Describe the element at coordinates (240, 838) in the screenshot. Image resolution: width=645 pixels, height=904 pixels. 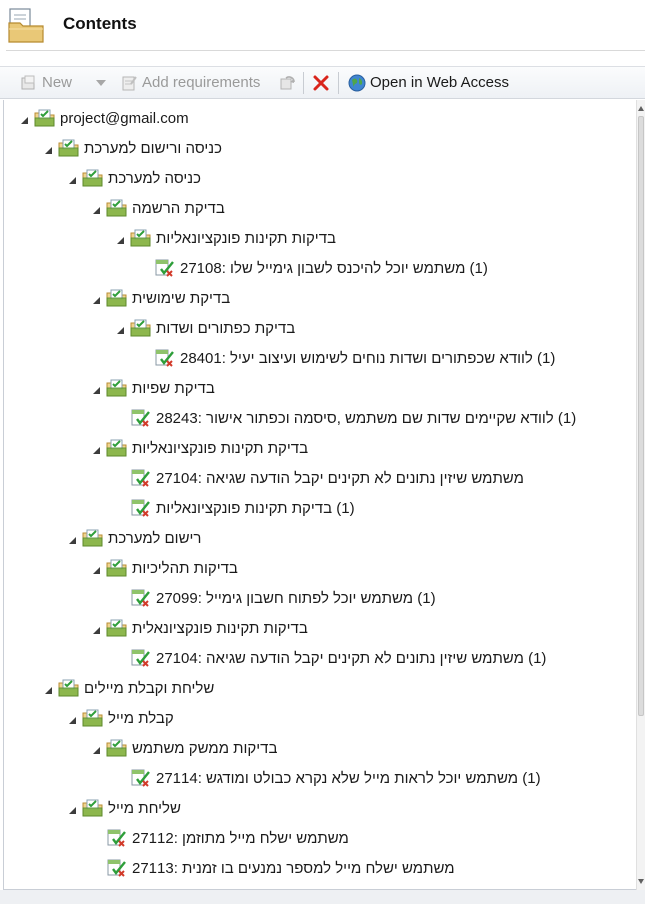
I see `tree-node-label: משתמש ישלח מייל מתוזמן :27112` at that location.